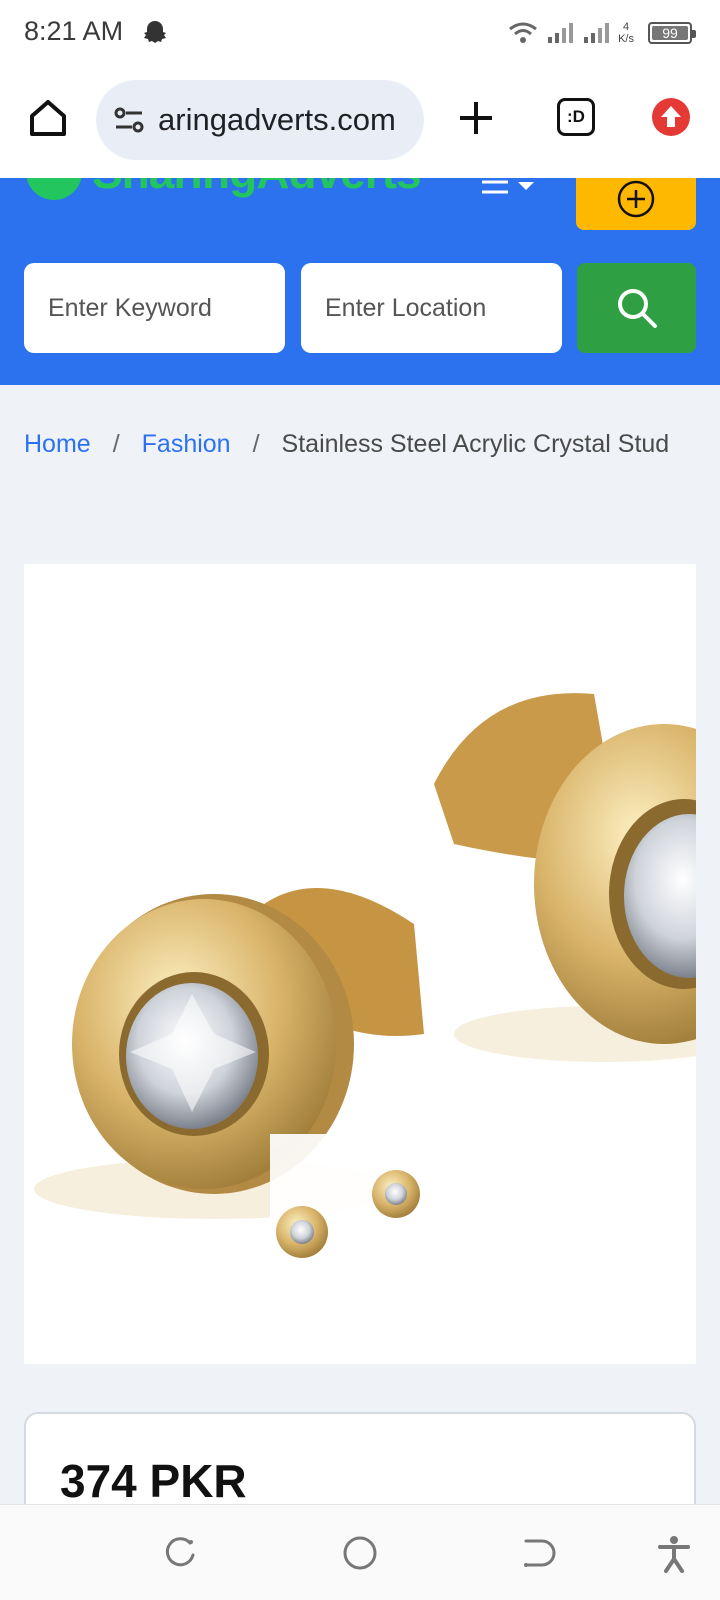  I want to click on battery-level: 99, so click(670, 33).